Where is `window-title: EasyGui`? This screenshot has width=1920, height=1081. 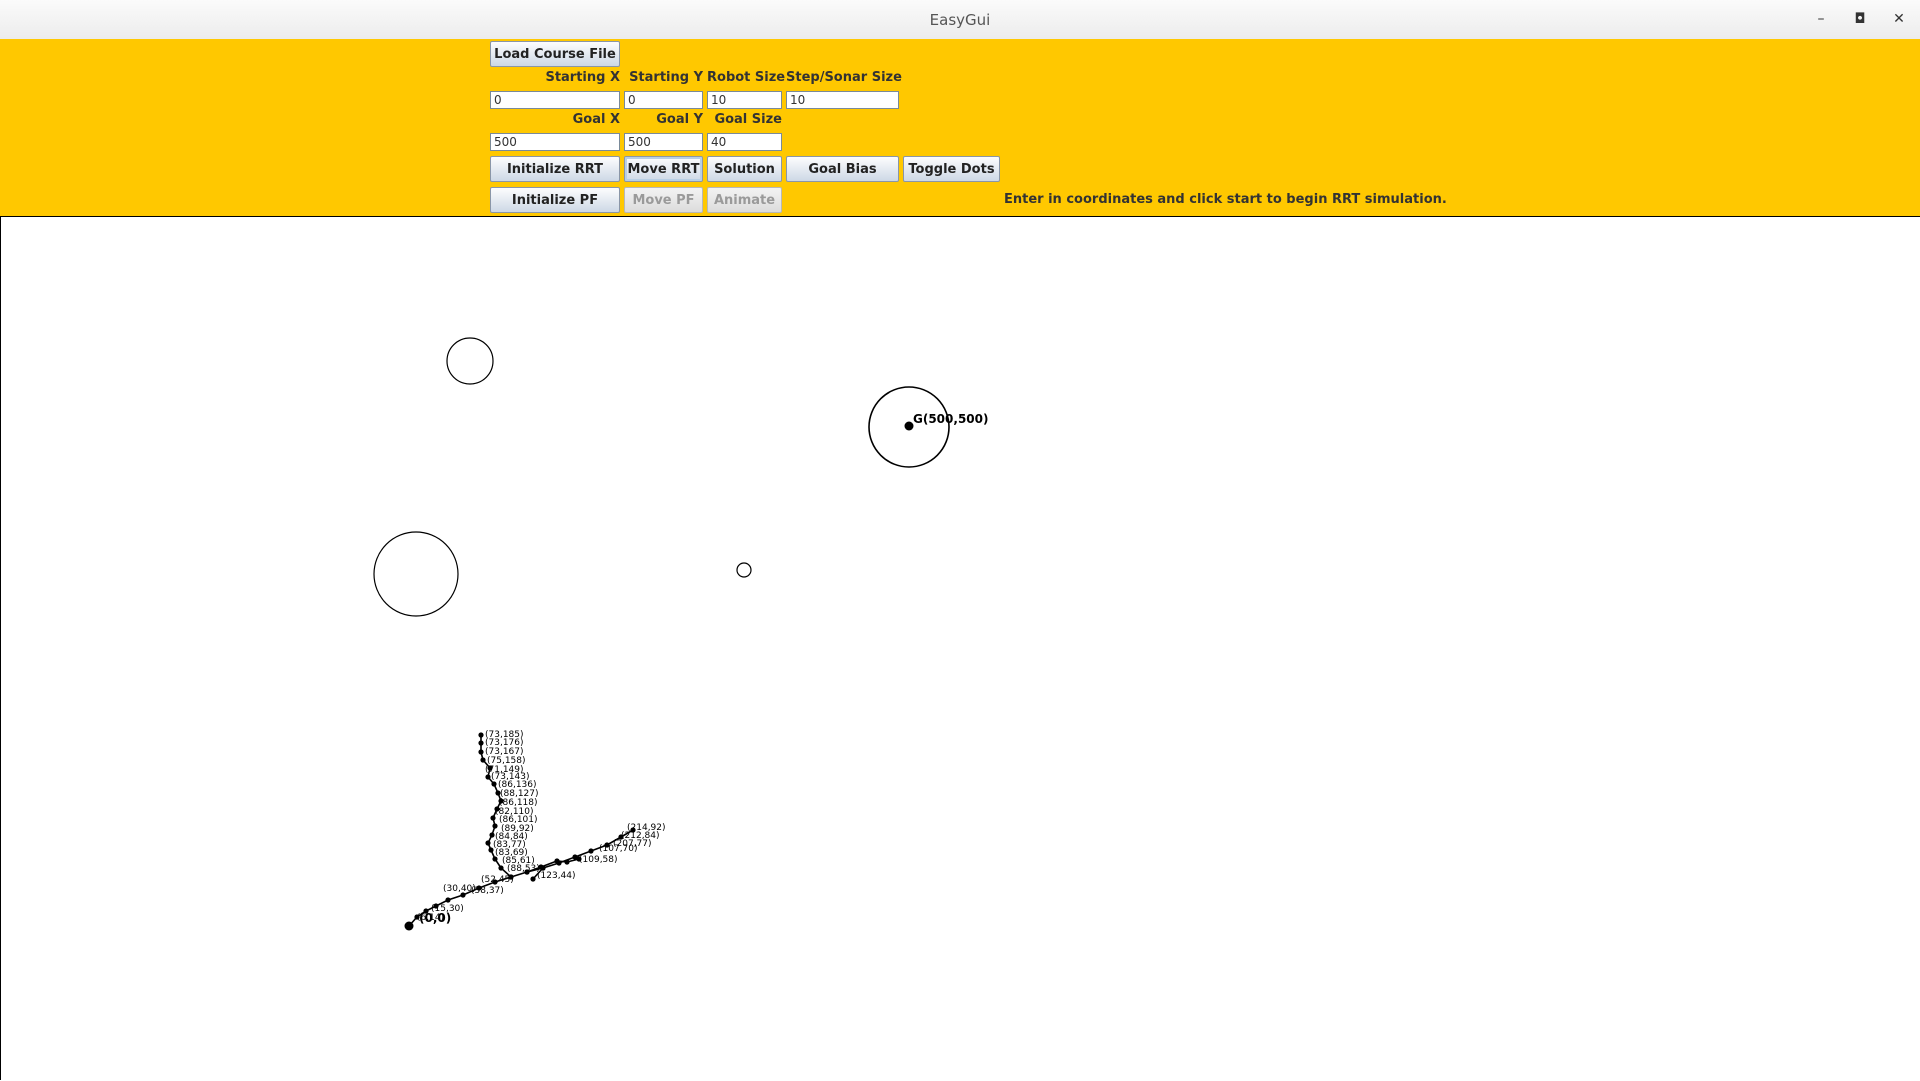 window-title: EasyGui is located at coordinates (960, 20).